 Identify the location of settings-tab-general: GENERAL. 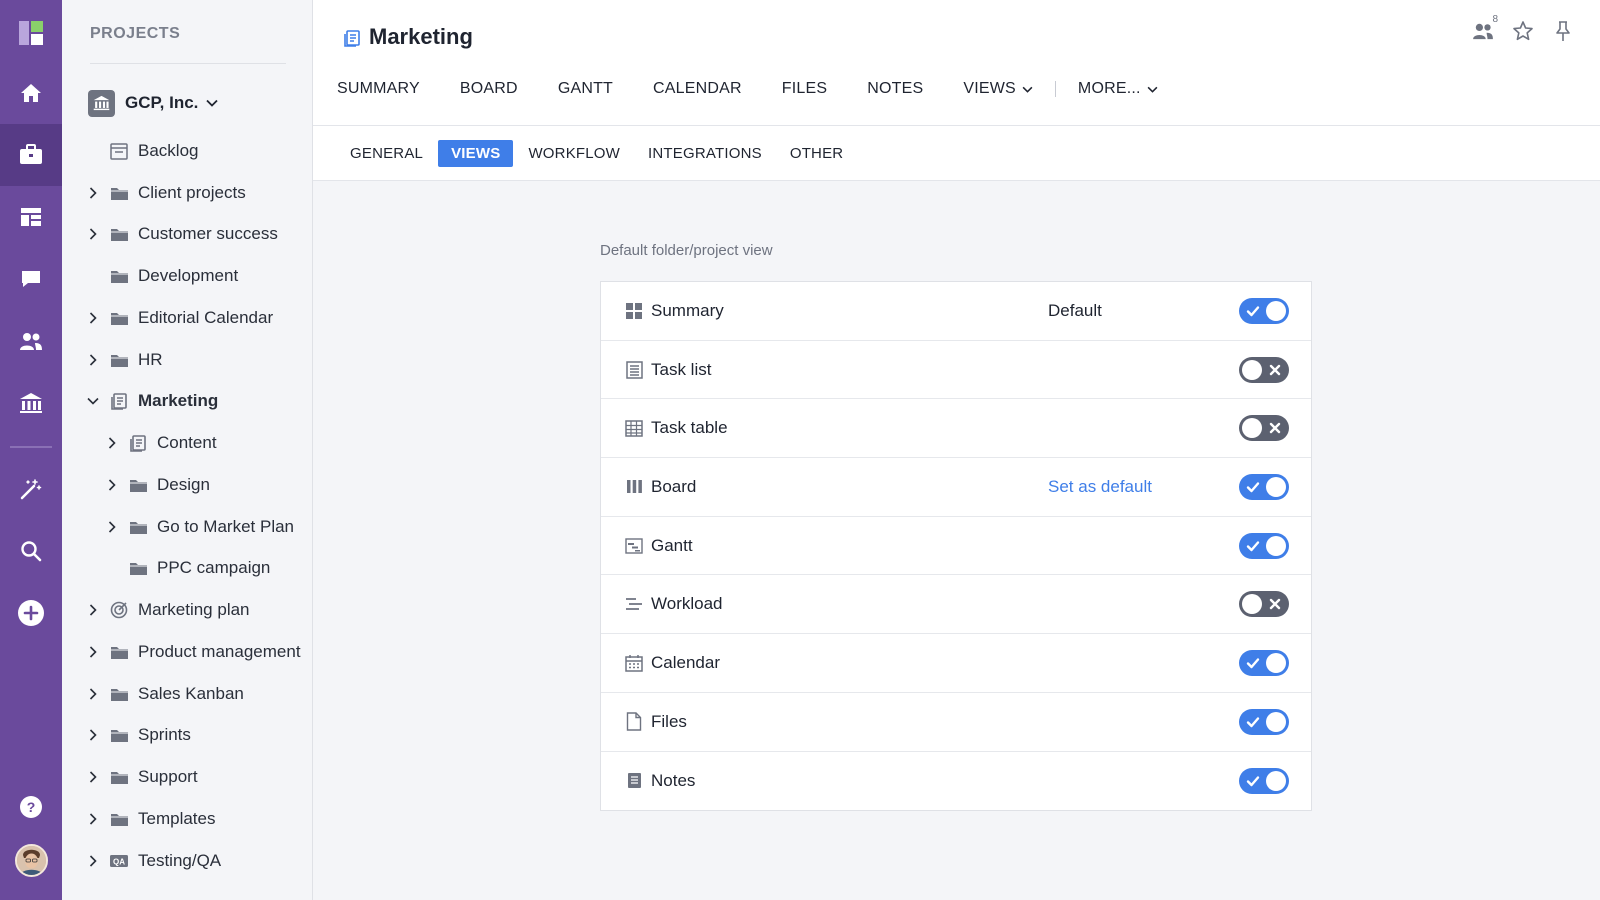
(386, 153).